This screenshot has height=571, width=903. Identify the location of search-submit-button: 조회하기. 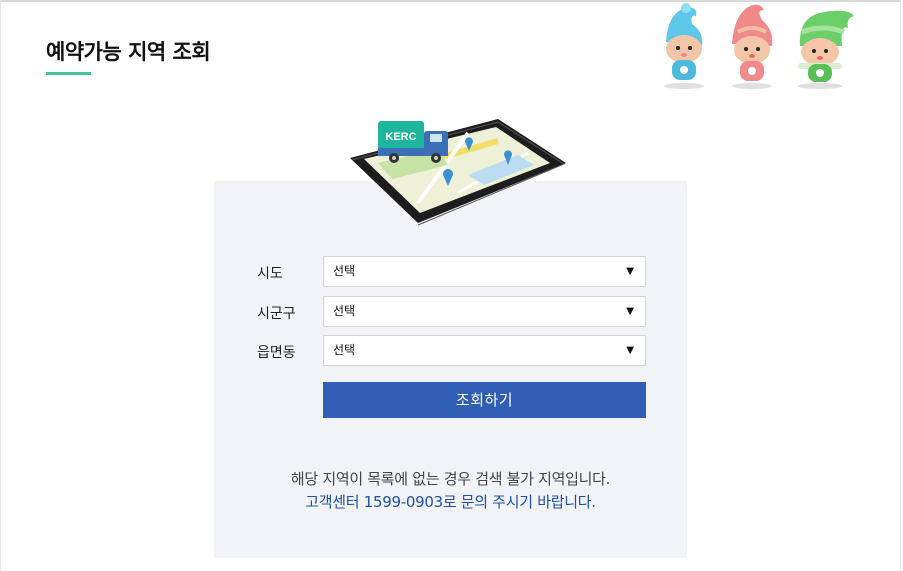
(484, 400).